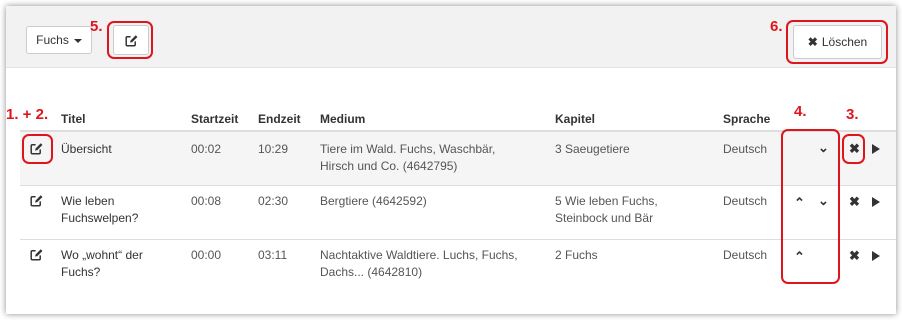 The height and width of the screenshot is (320, 902). Describe the element at coordinates (745, 255) in the screenshot. I see `row-3-sprache: Deutsch` at that location.